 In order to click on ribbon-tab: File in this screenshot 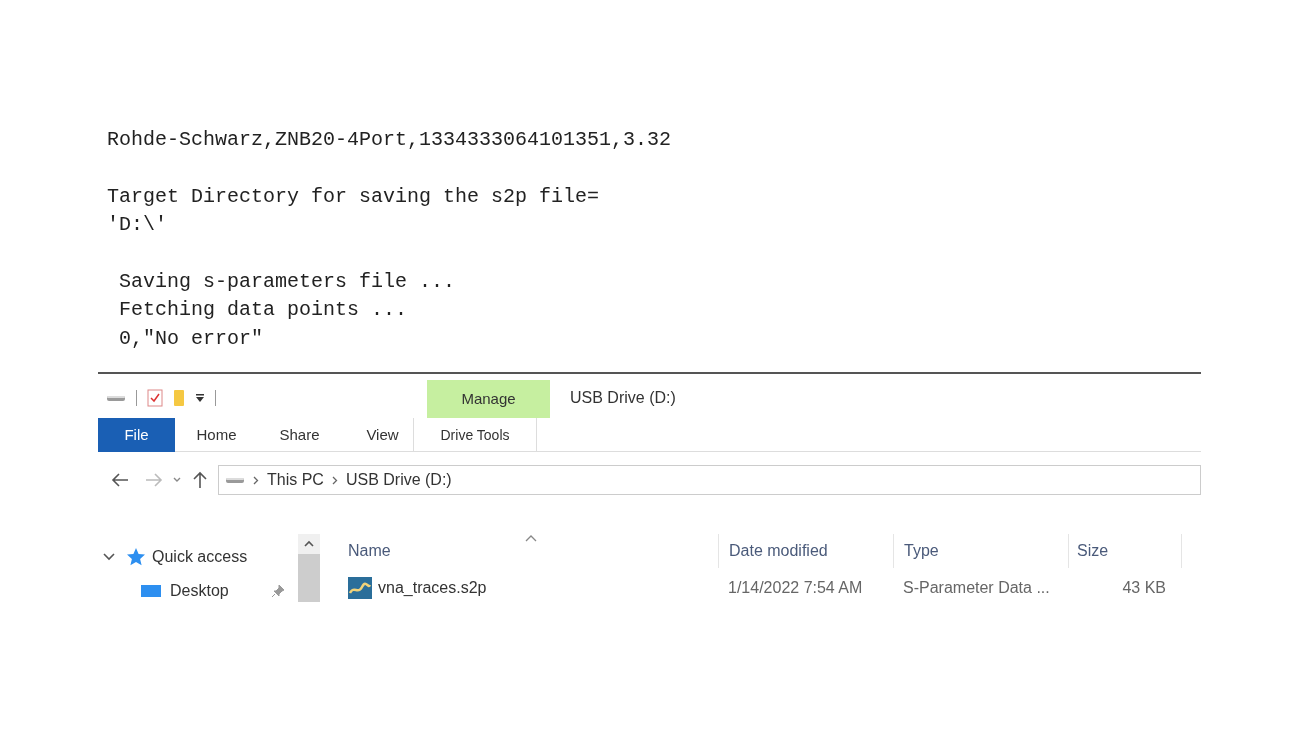, I will do `click(136, 435)`.